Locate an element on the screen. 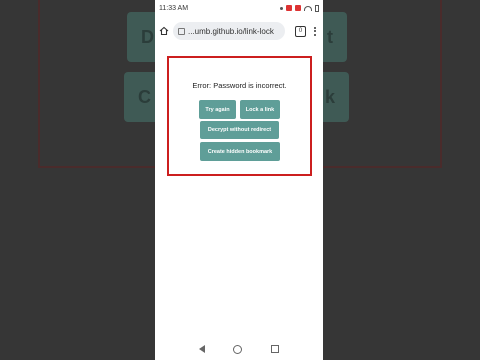 The image size is (480, 360). battery-icon is located at coordinates (317, 8).